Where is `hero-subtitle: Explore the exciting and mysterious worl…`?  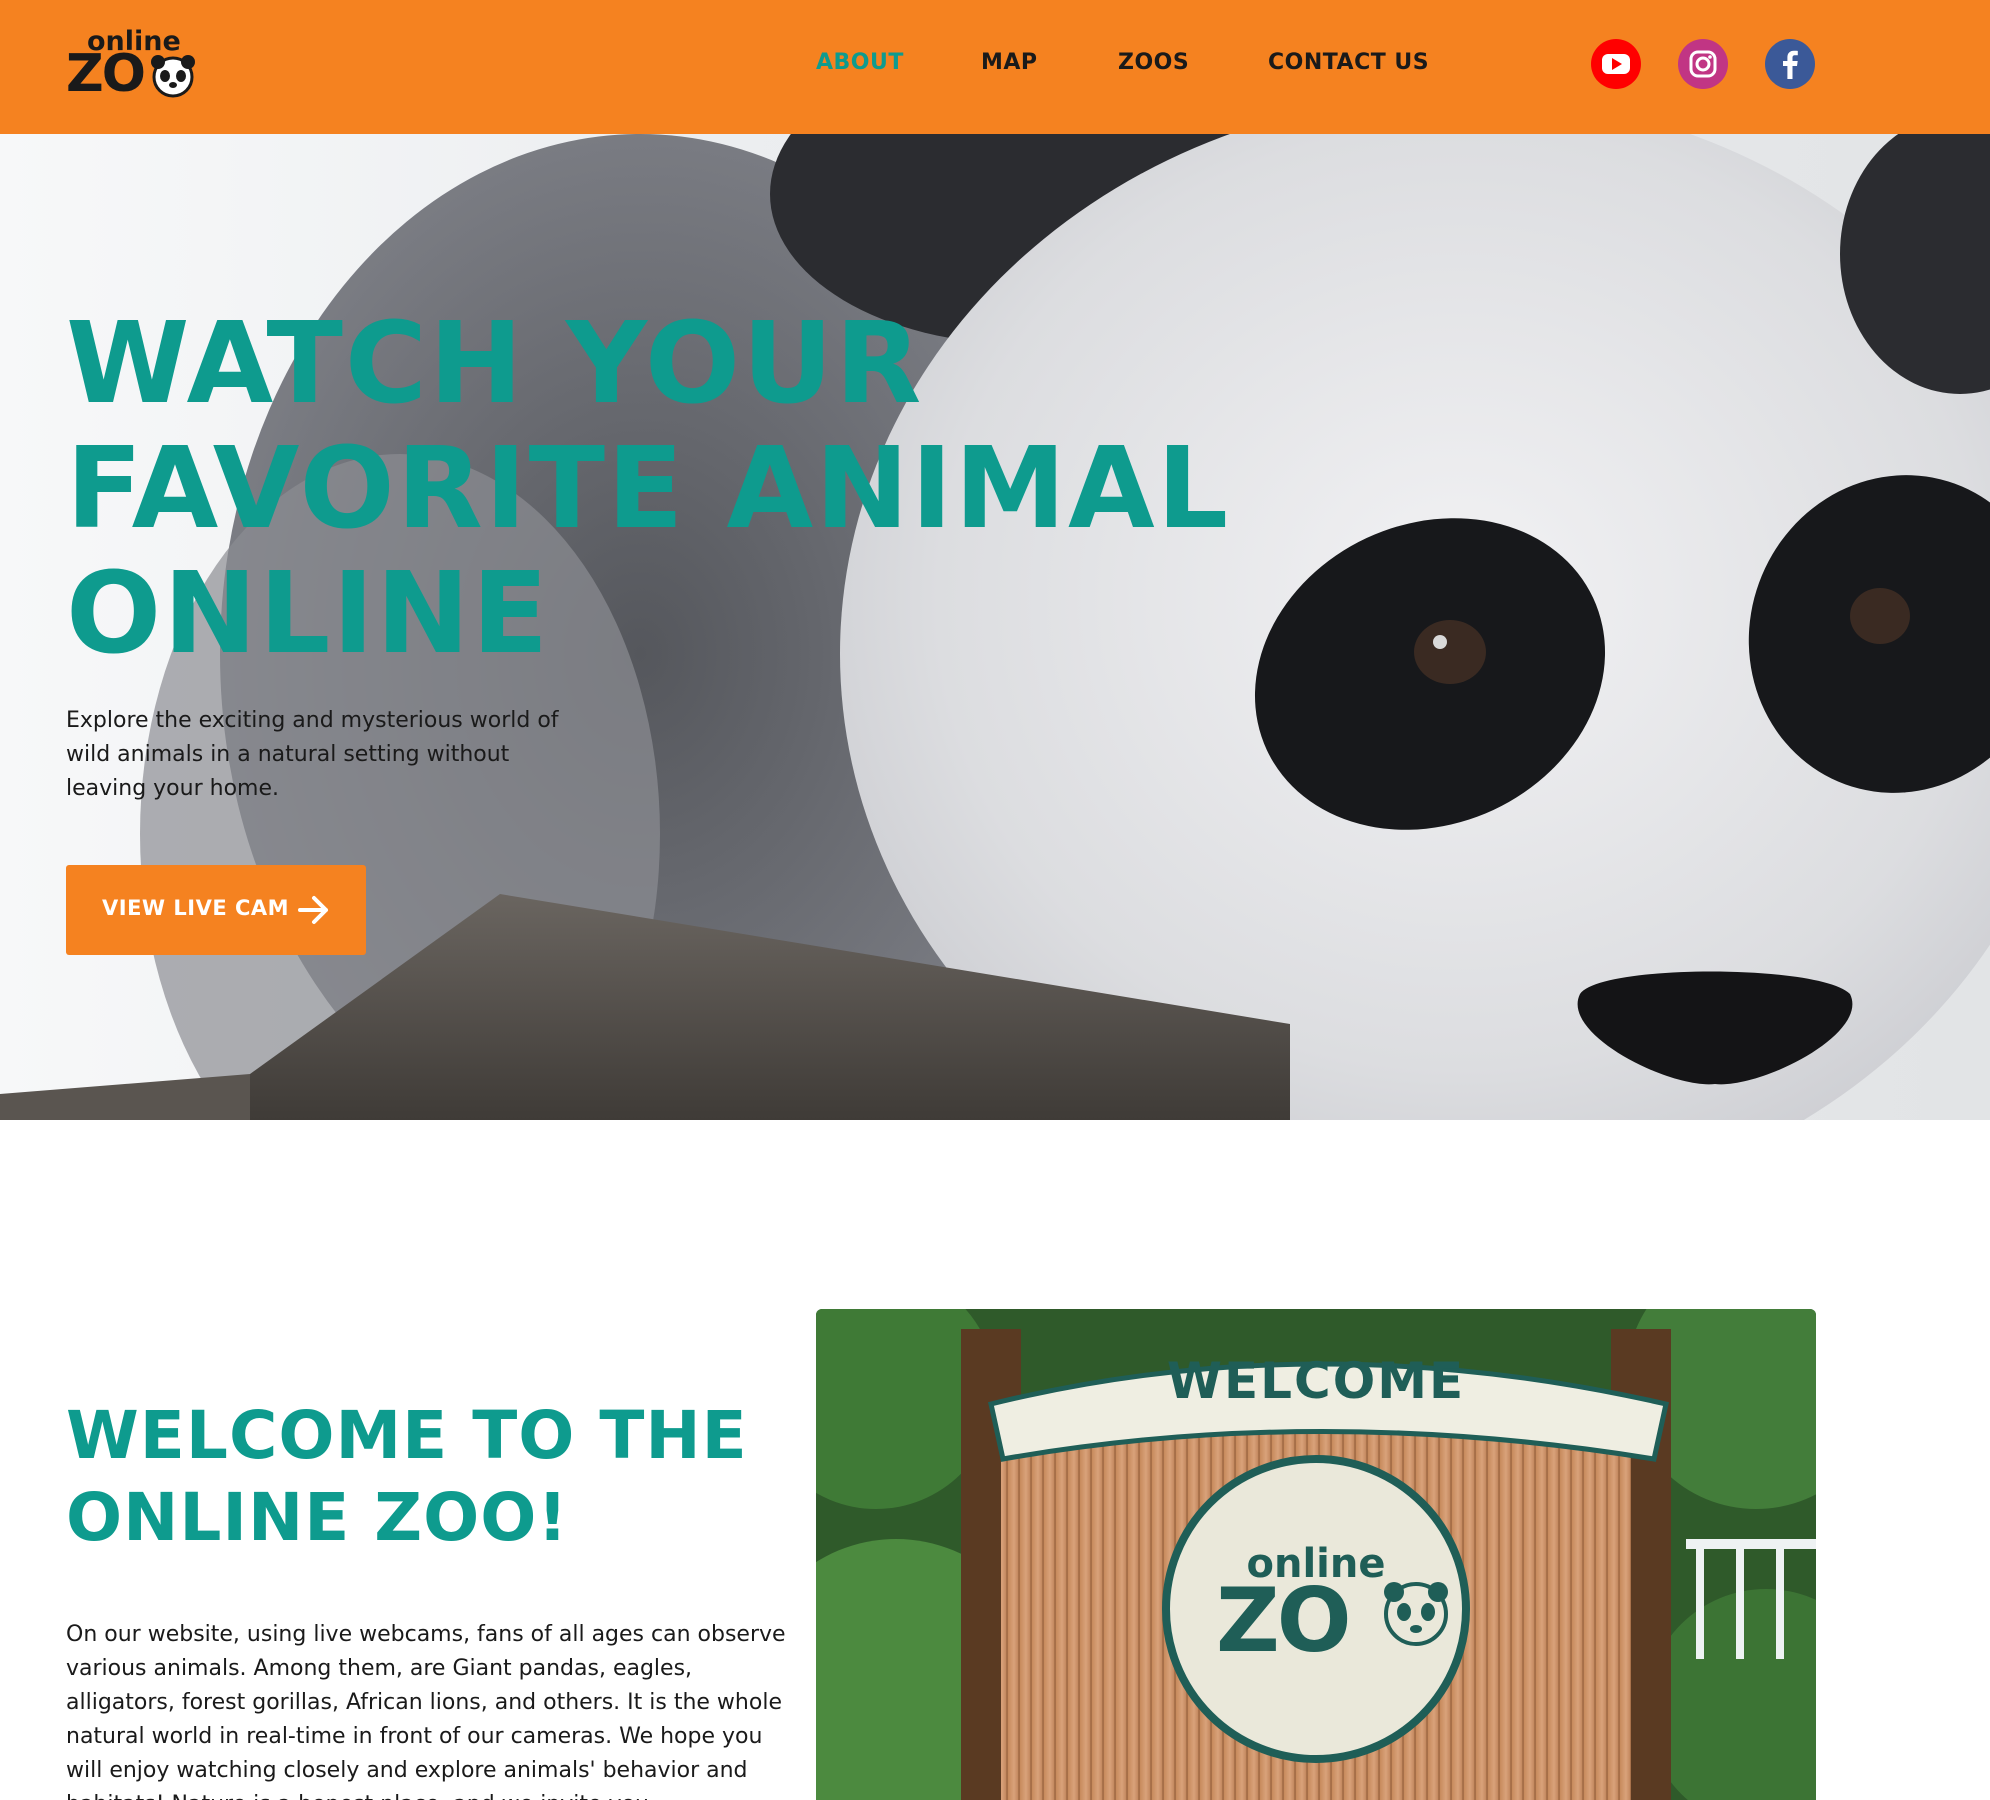
hero-subtitle: Explore the exciting and mysterious worl… is located at coordinates (312, 754).